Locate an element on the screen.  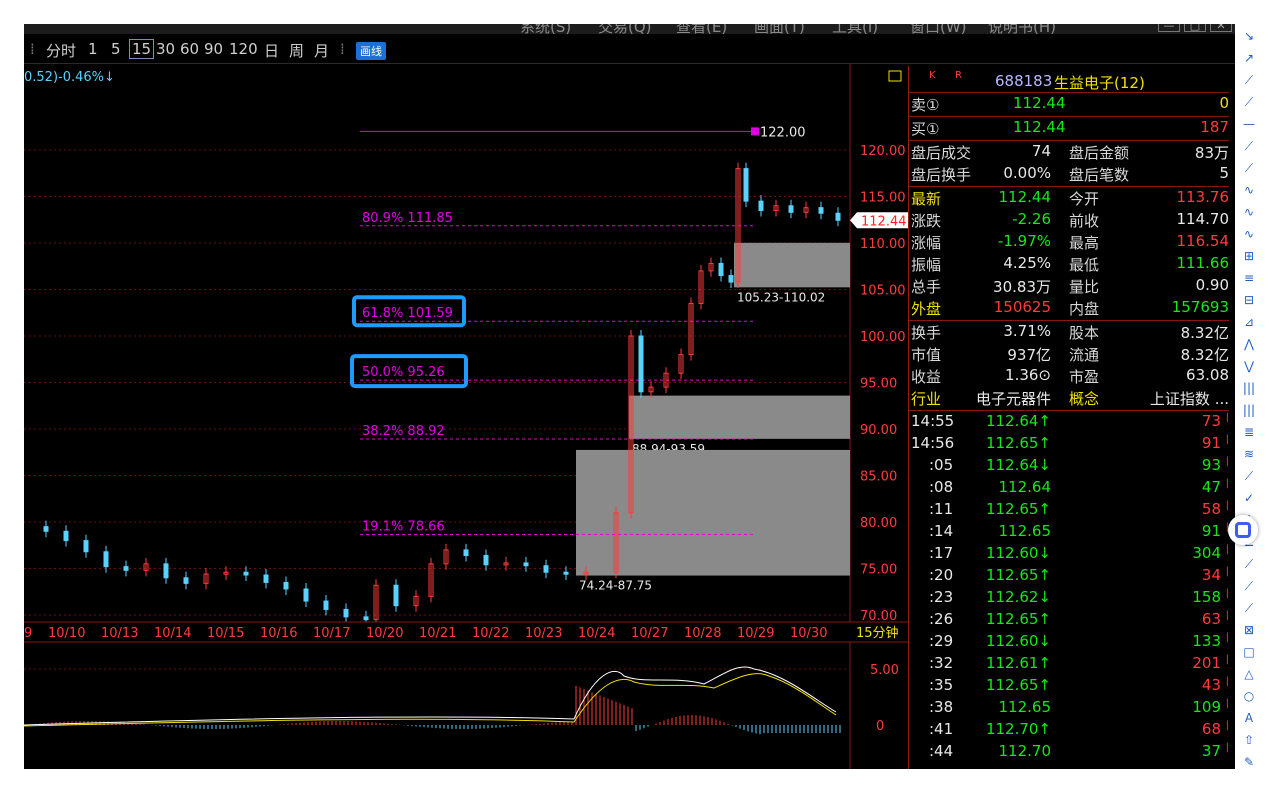
menu-help: 说明书(H) is located at coordinates (1022, 29).